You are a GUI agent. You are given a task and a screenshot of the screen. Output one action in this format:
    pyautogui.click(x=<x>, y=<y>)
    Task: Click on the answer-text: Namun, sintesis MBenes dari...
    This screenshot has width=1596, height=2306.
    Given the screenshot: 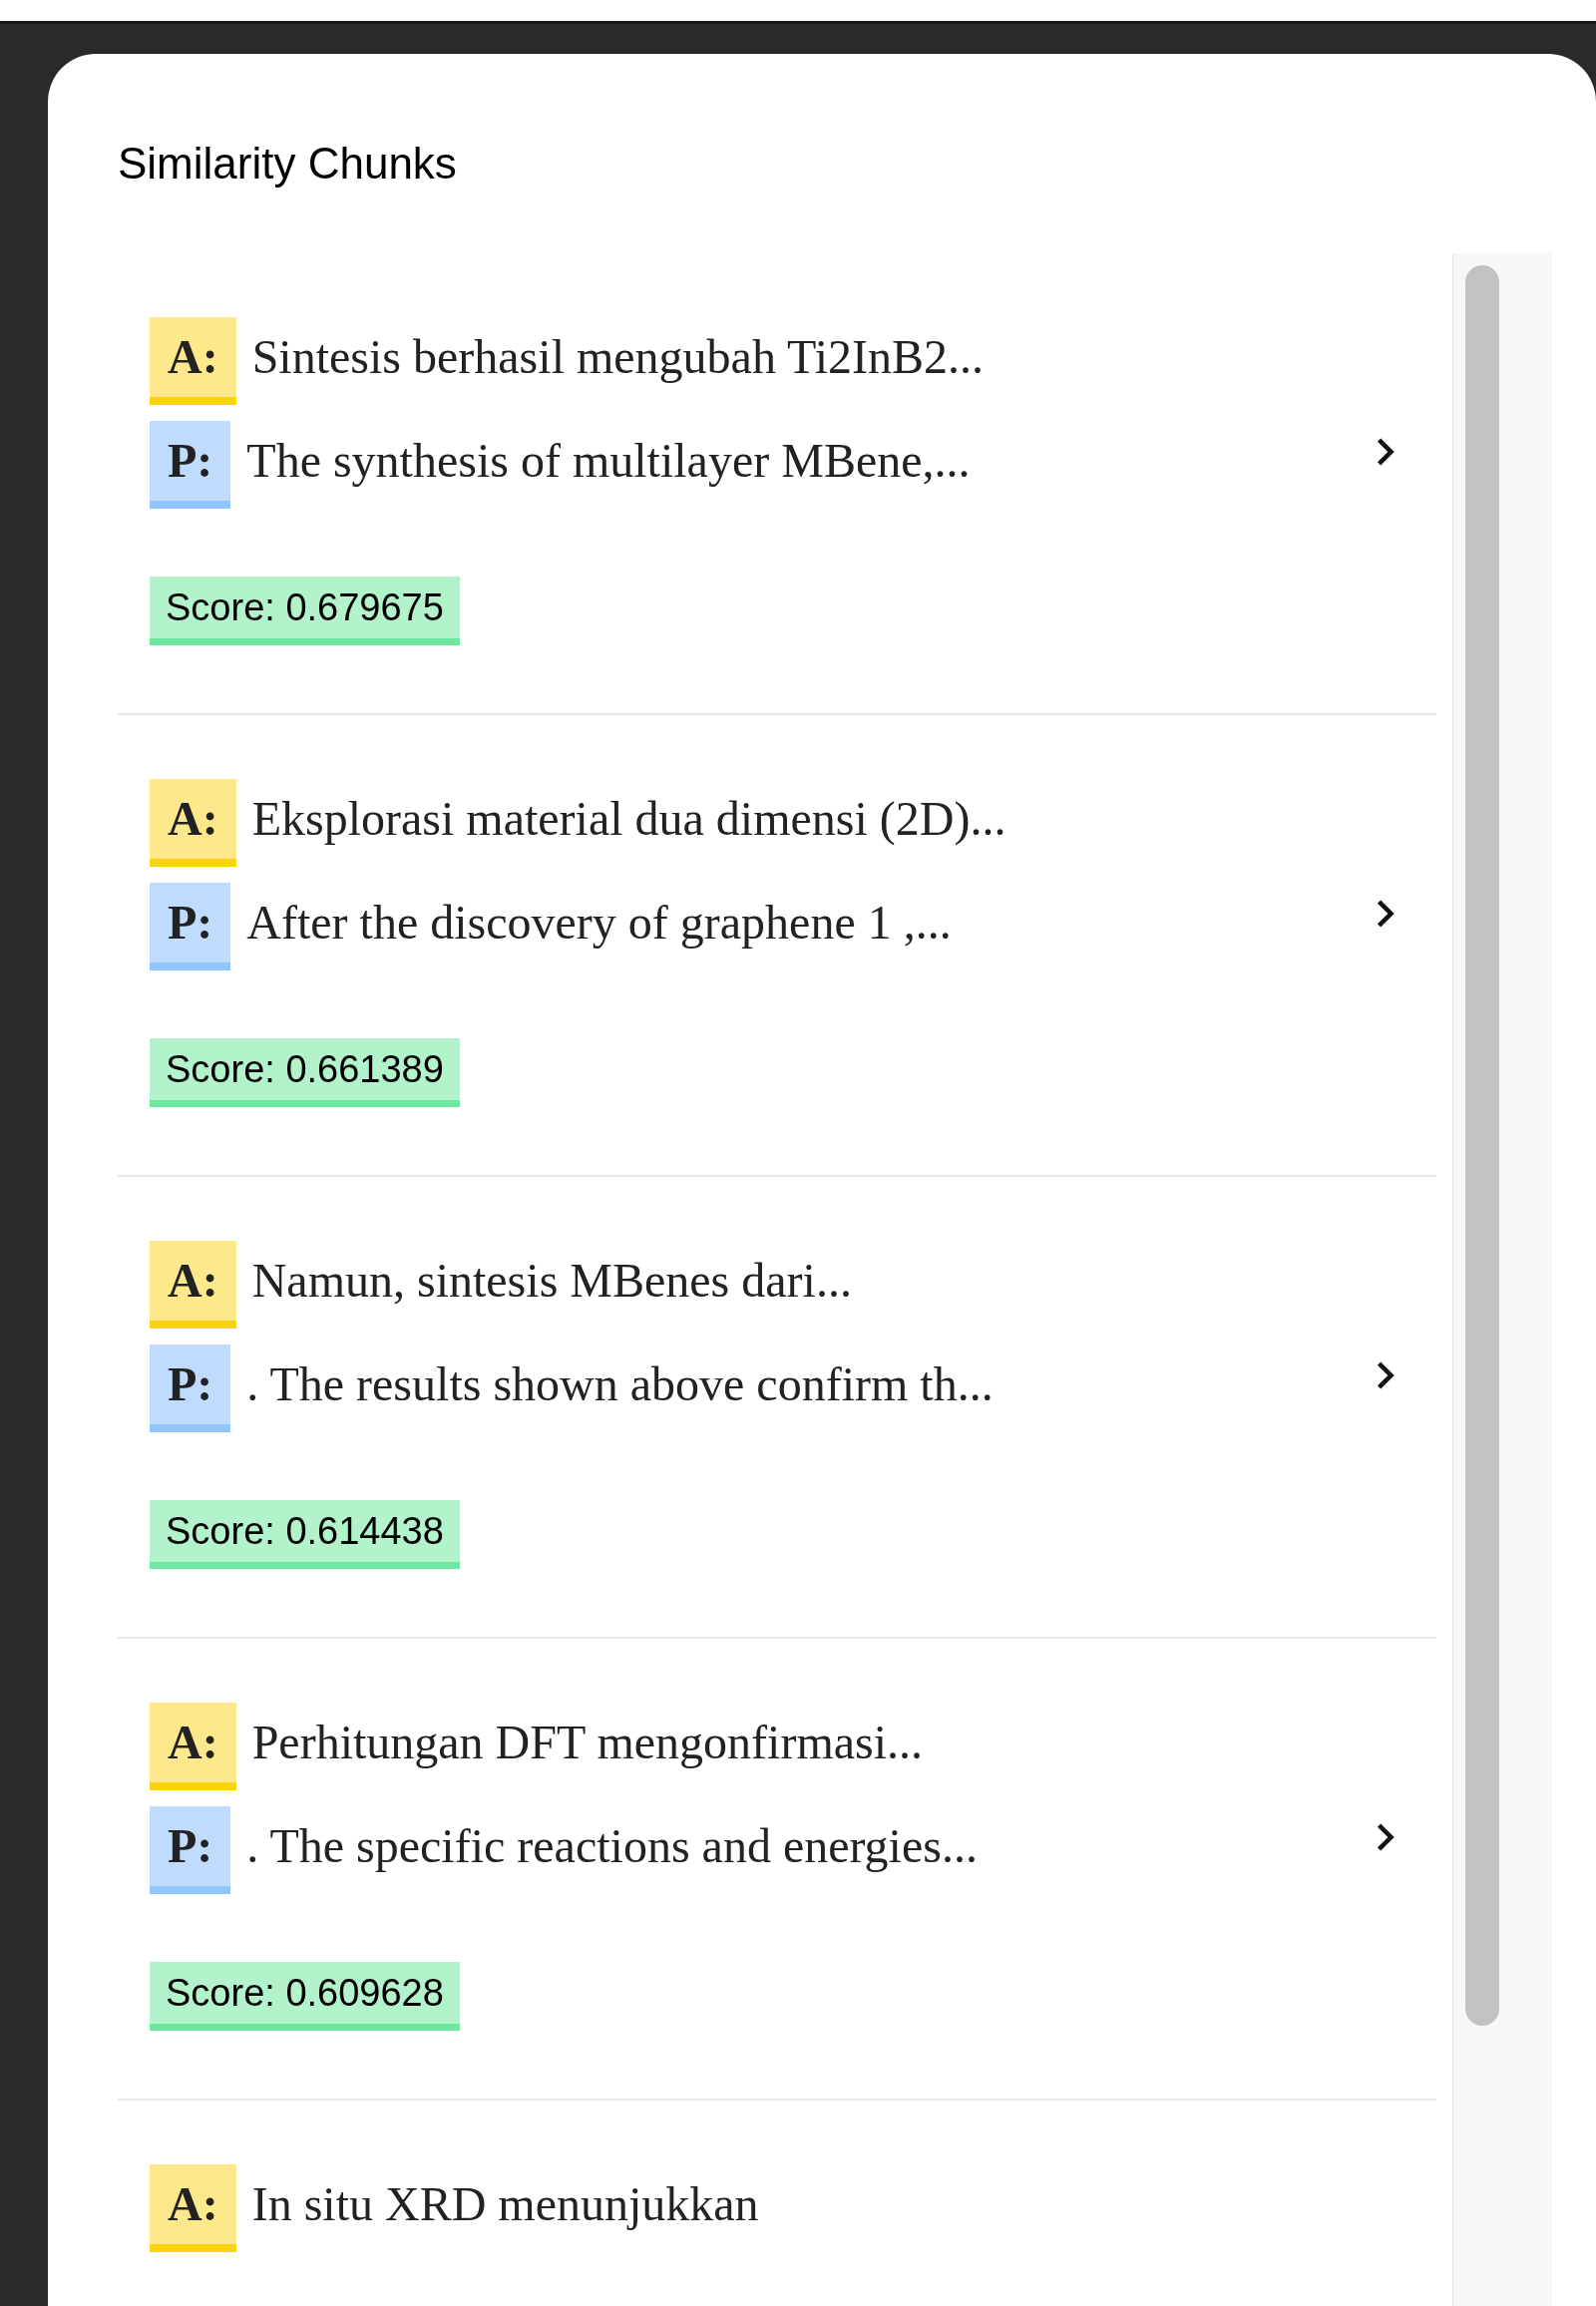 What is the action you would take?
    pyautogui.click(x=551, y=1281)
    